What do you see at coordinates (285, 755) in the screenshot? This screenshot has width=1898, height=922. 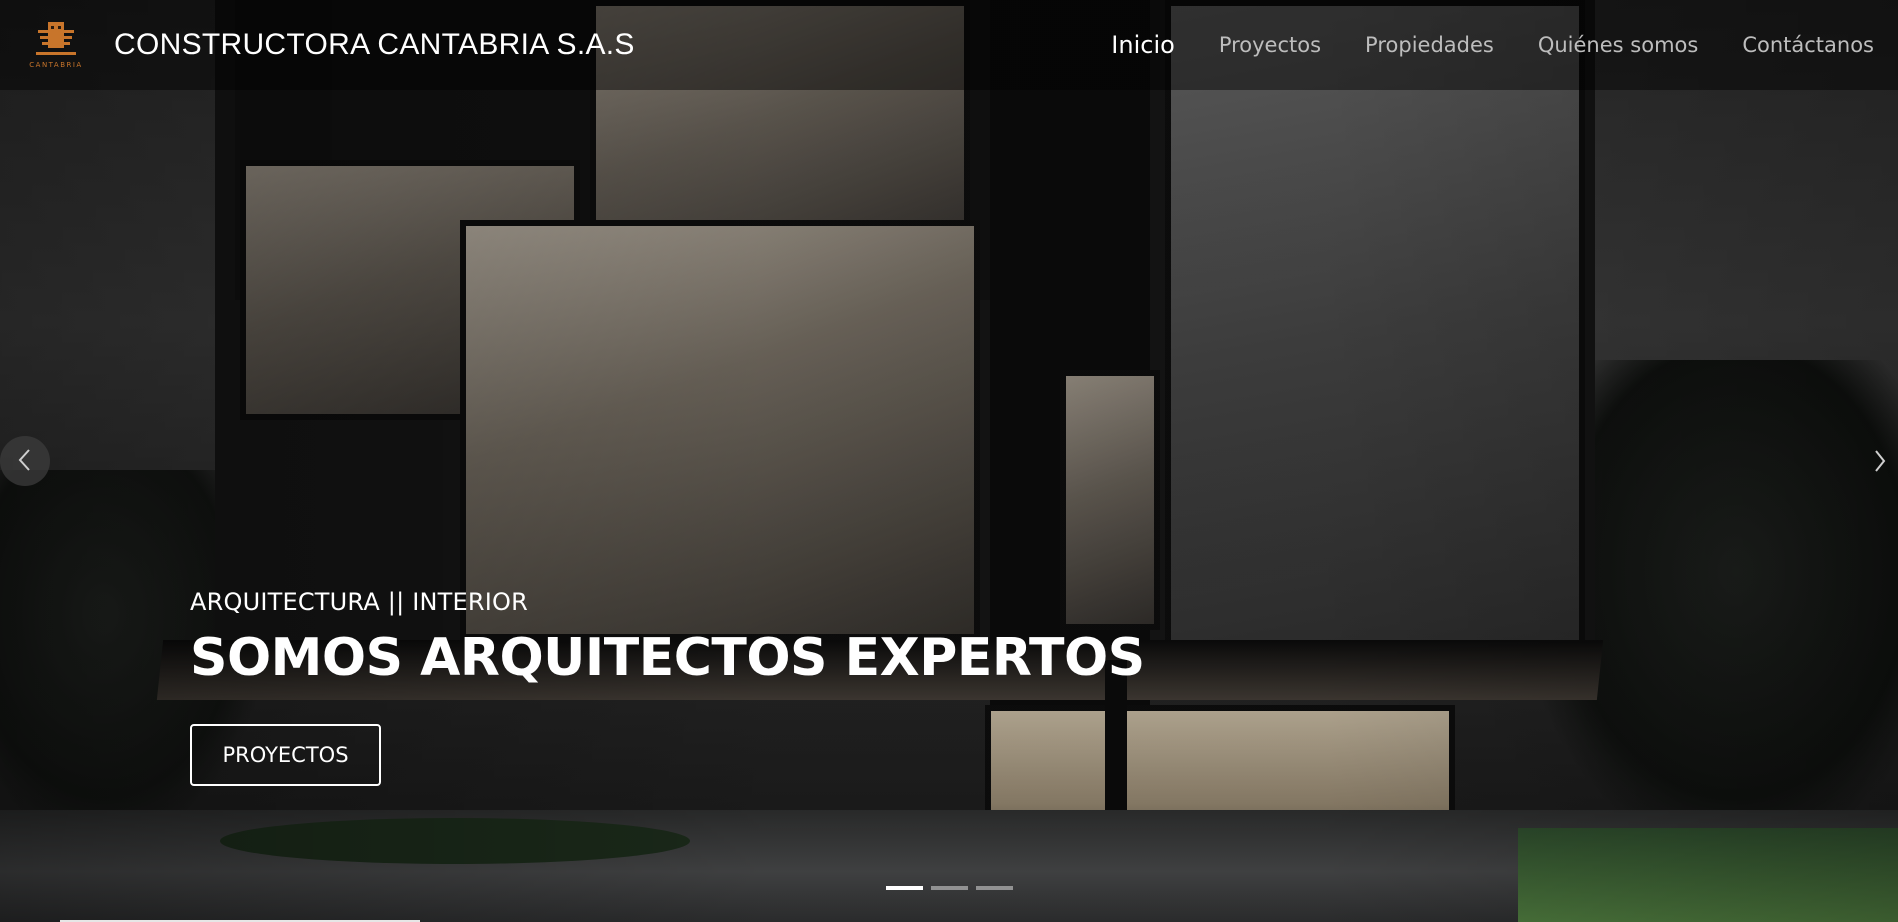 I see `proyectos-button: PROYECTOS` at bounding box center [285, 755].